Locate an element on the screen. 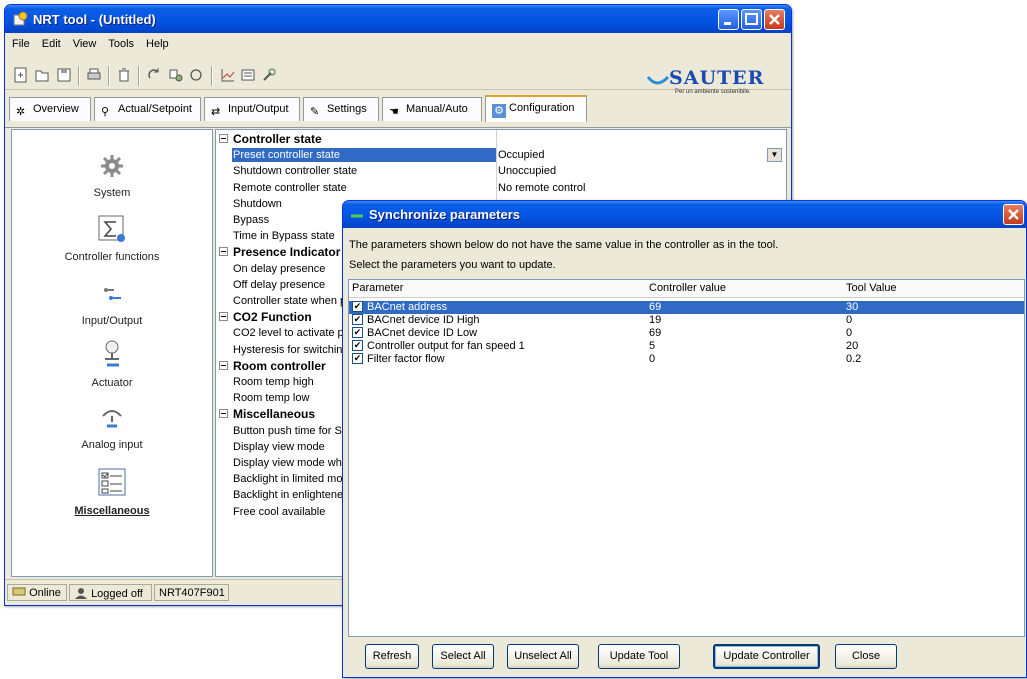  parameter-row: ✔ Filter factor flow 0 0.2 is located at coordinates (686, 359).